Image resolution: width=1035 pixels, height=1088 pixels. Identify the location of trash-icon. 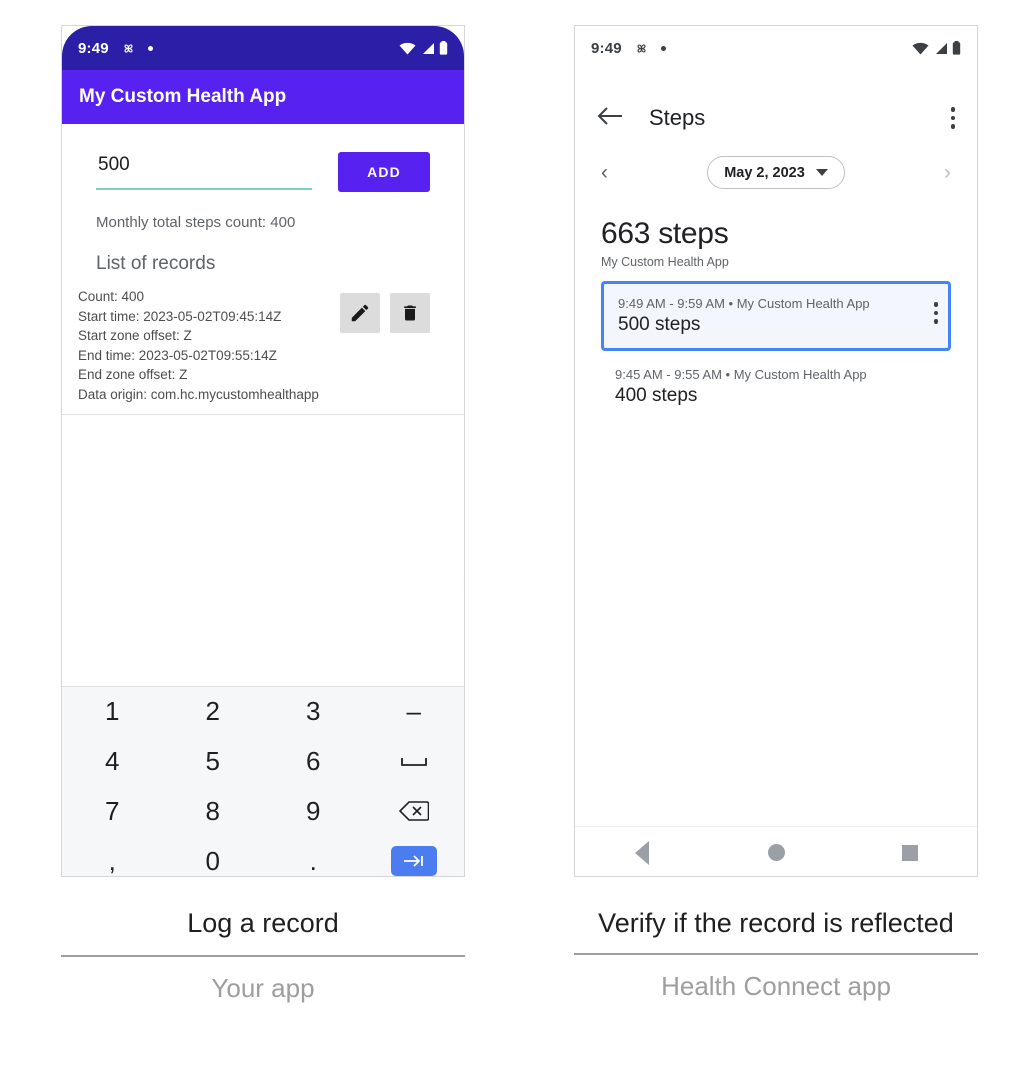
(410, 313).